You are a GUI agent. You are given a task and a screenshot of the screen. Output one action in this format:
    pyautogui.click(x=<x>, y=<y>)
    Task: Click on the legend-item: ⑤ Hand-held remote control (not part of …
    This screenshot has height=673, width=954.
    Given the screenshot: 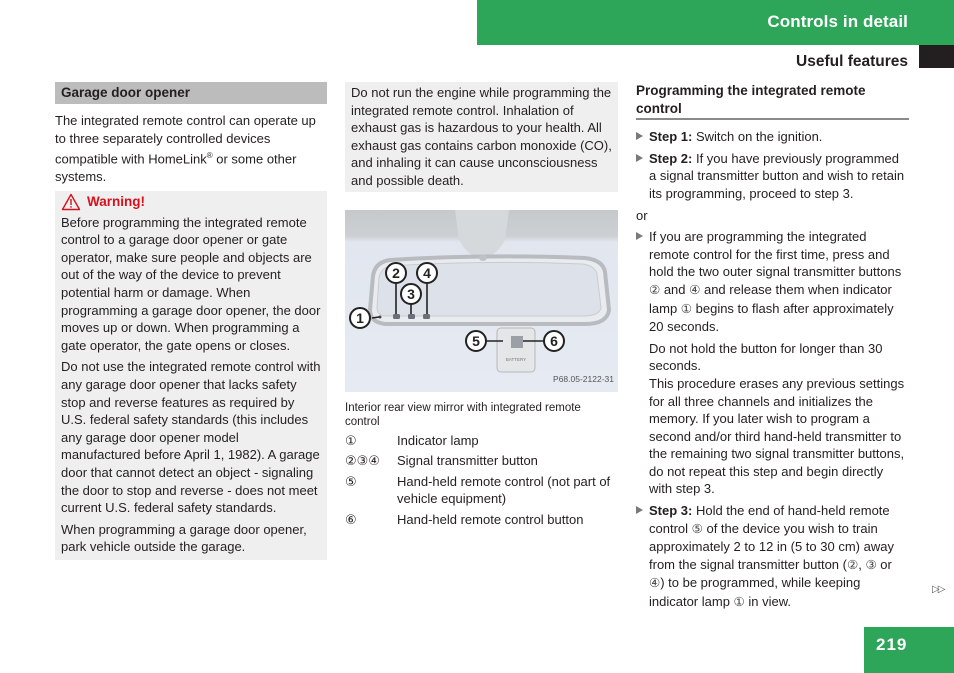 What is the action you would take?
    pyautogui.click(x=481, y=490)
    